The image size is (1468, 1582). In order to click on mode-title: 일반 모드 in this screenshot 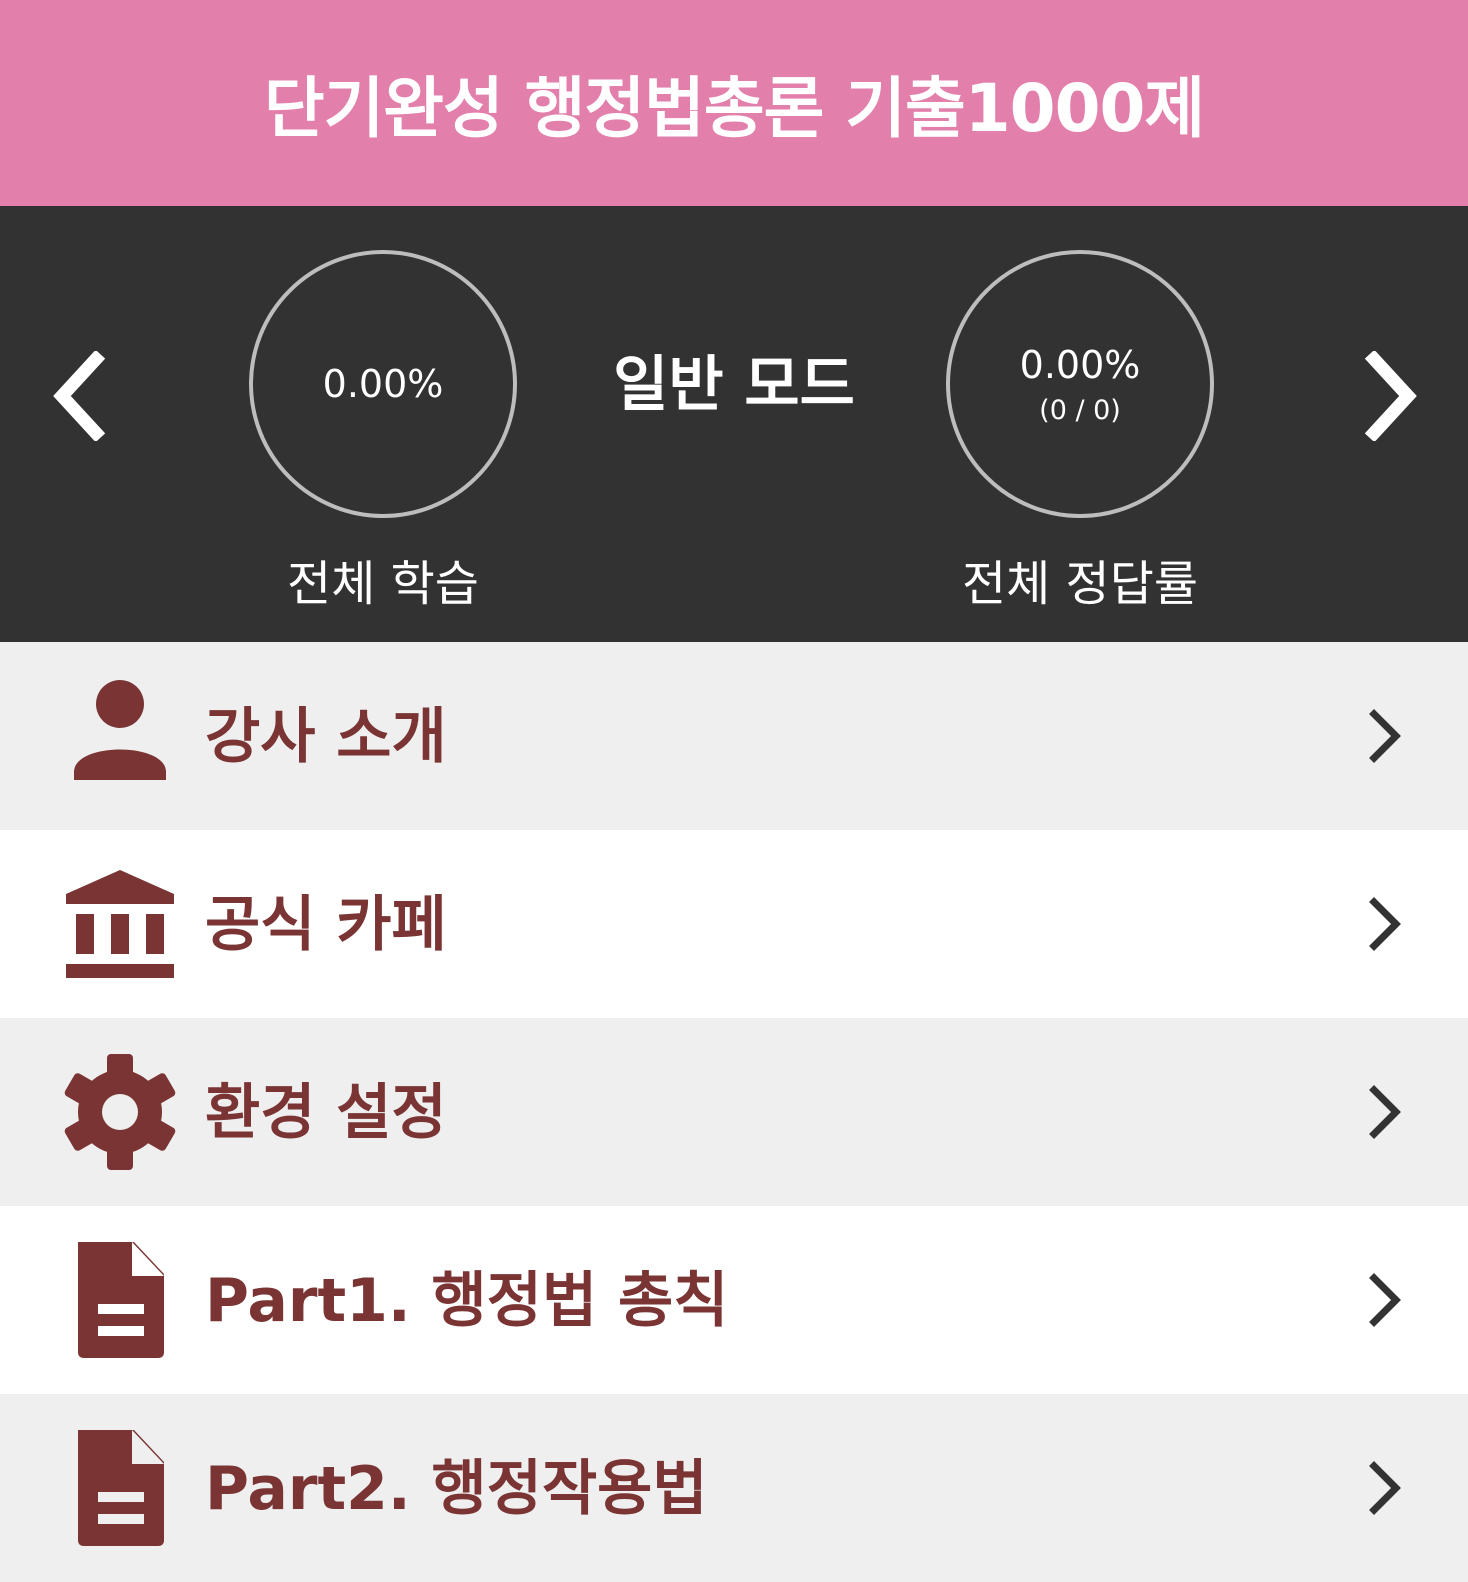, I will do `click(734, 385)`.